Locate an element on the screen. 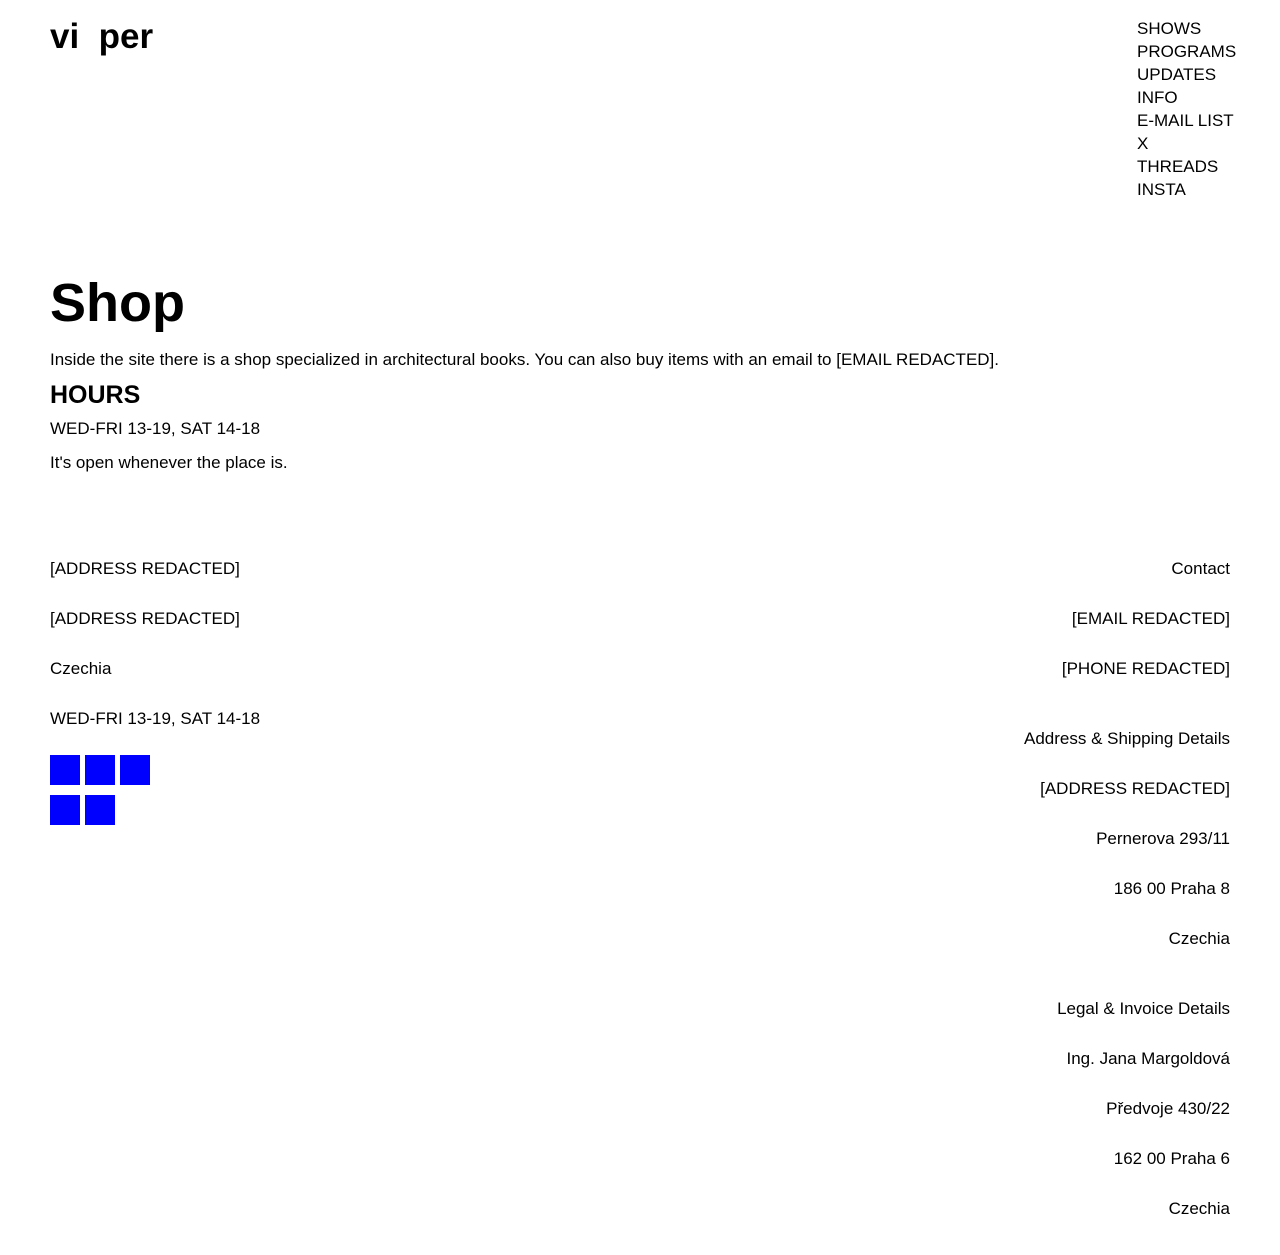 This screenshot has height=1255, width=1280. legal-heading: Legal & Invoice Details is located at coordinates (1143, 1008).